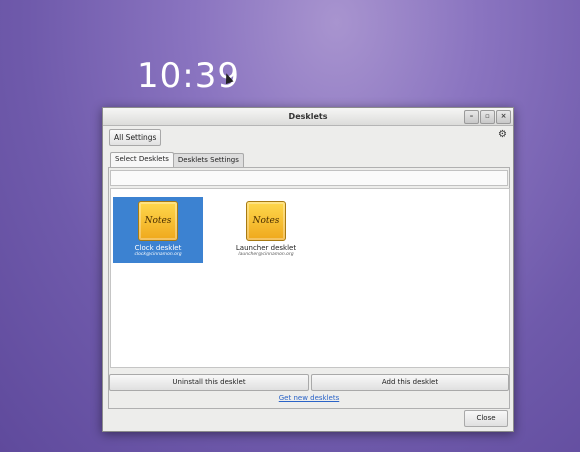 Image resolution: width=580 pixels, height=452 pixels. I want to click on desklet-actions: Uninstall this desklet Add this desklet, so click(309, 382).